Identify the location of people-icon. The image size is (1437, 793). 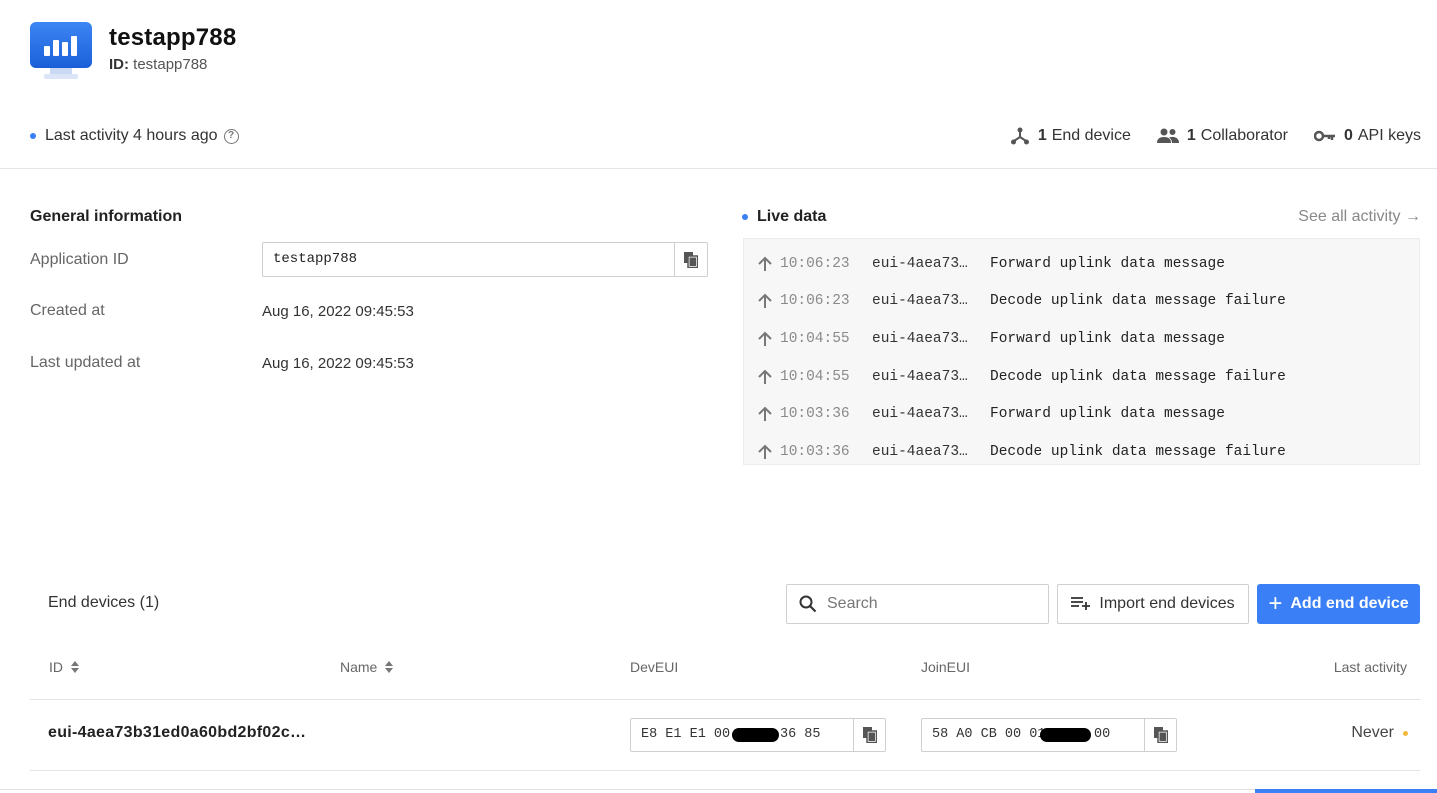
(1167, 135).